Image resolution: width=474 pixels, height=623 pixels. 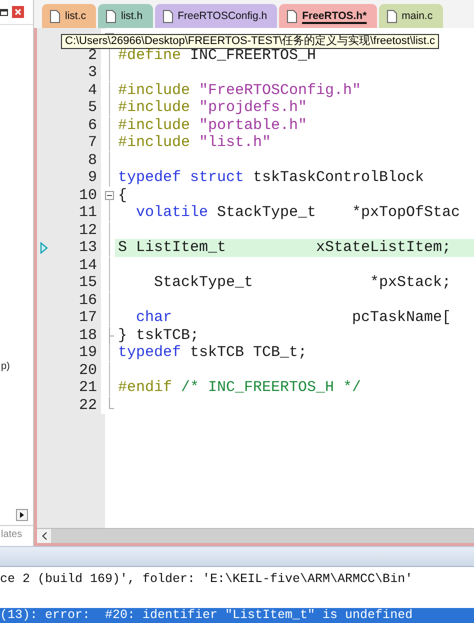 What do you see at coordinates (302, 283) in the screenshot?
I see `code-line: StackType_t *pxStack;` at bounding box center [302, 283].